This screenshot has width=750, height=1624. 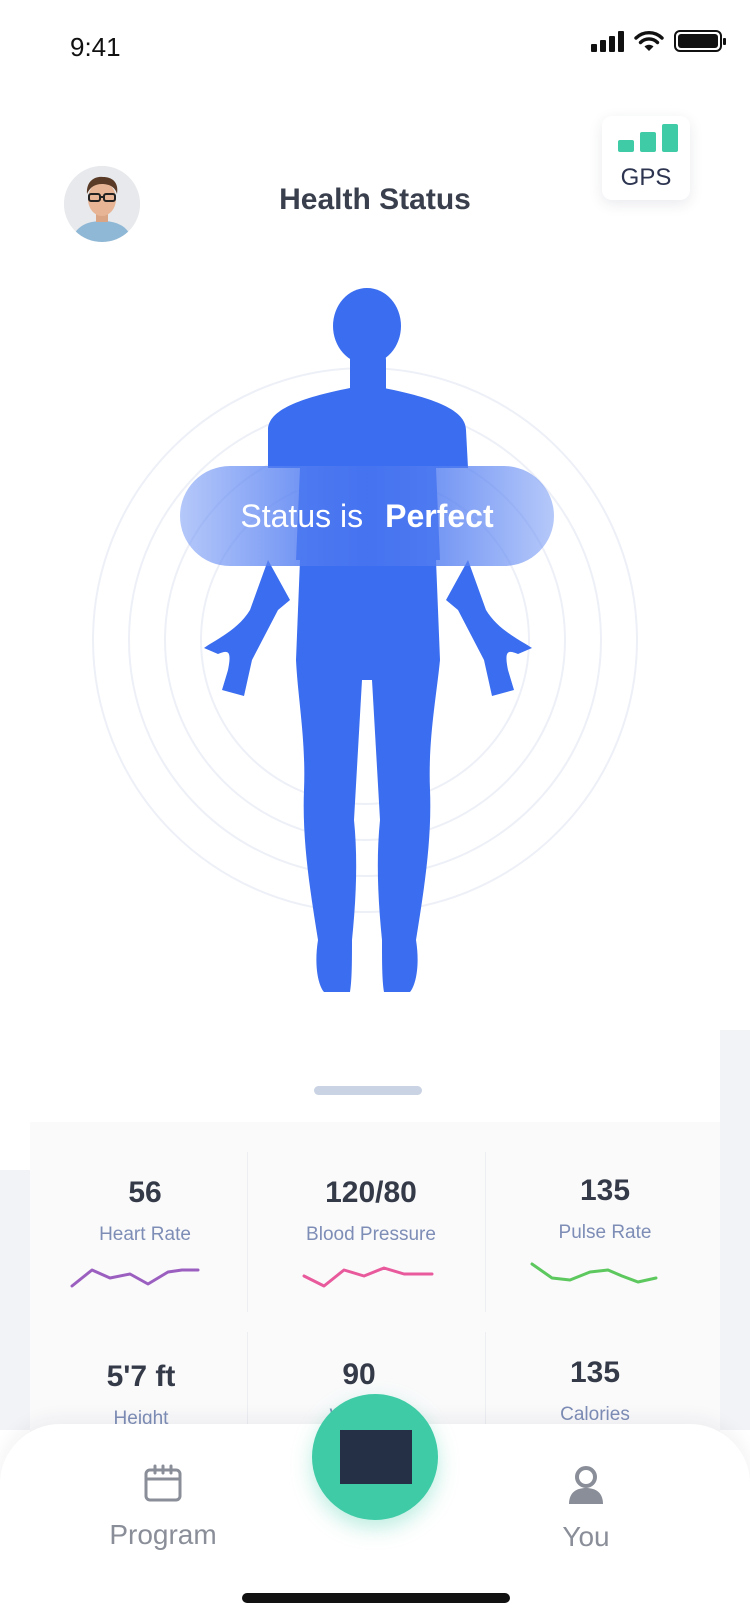 I want to click on status-time: 9:41, so click(x=95, y=47).